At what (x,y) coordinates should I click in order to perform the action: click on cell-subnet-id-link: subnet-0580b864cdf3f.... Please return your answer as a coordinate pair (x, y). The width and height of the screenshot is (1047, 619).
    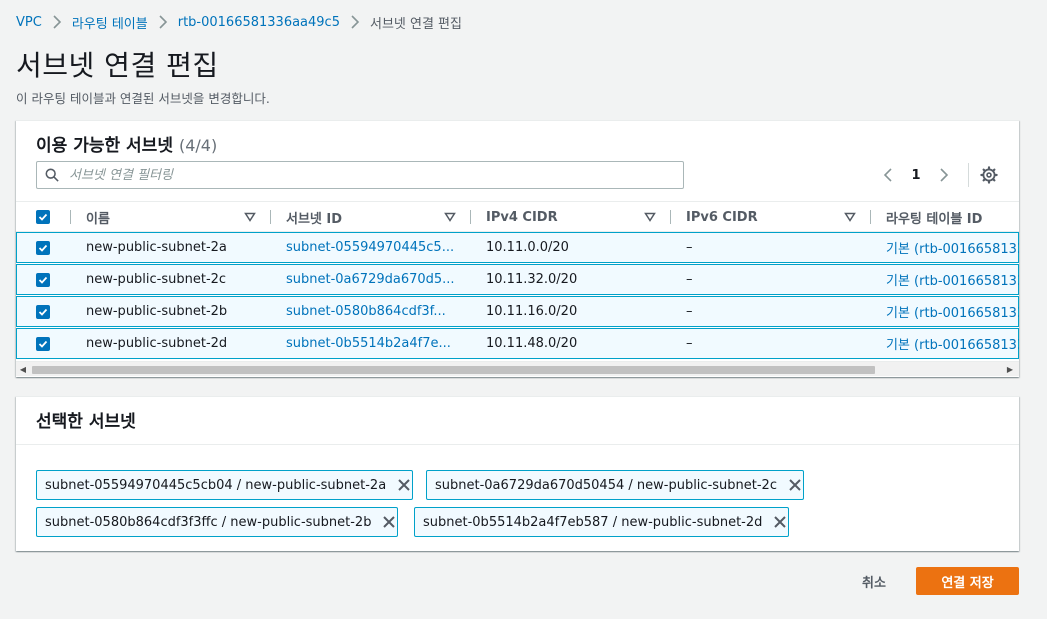
    Looking at the image, I should click on (366, 311).